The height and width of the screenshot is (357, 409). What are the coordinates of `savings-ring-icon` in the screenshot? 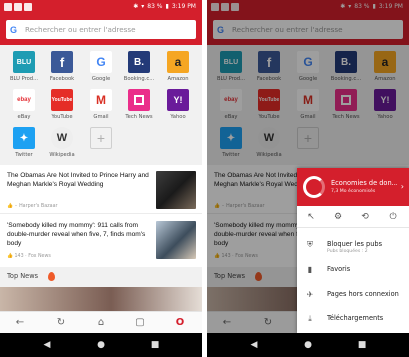 It's located at (314, 187).